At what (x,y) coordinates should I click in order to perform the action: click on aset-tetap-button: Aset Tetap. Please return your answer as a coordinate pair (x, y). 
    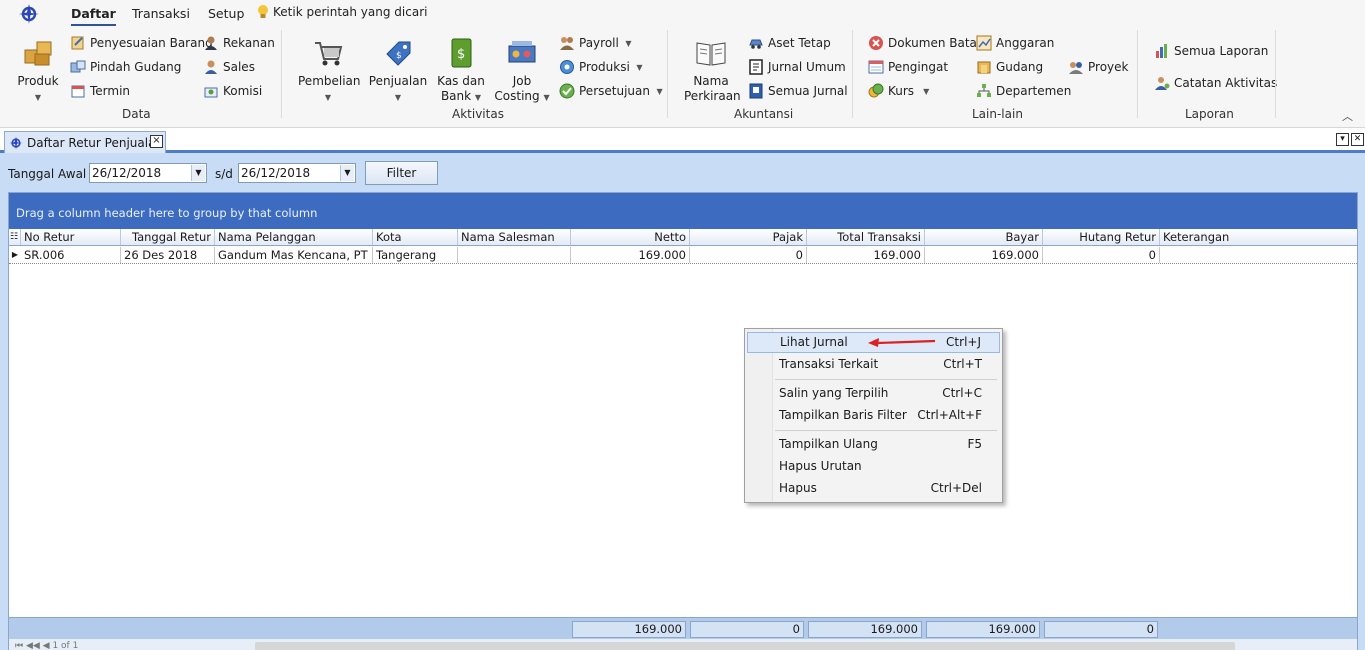
    Looking at the image, I should click on (789, 43).